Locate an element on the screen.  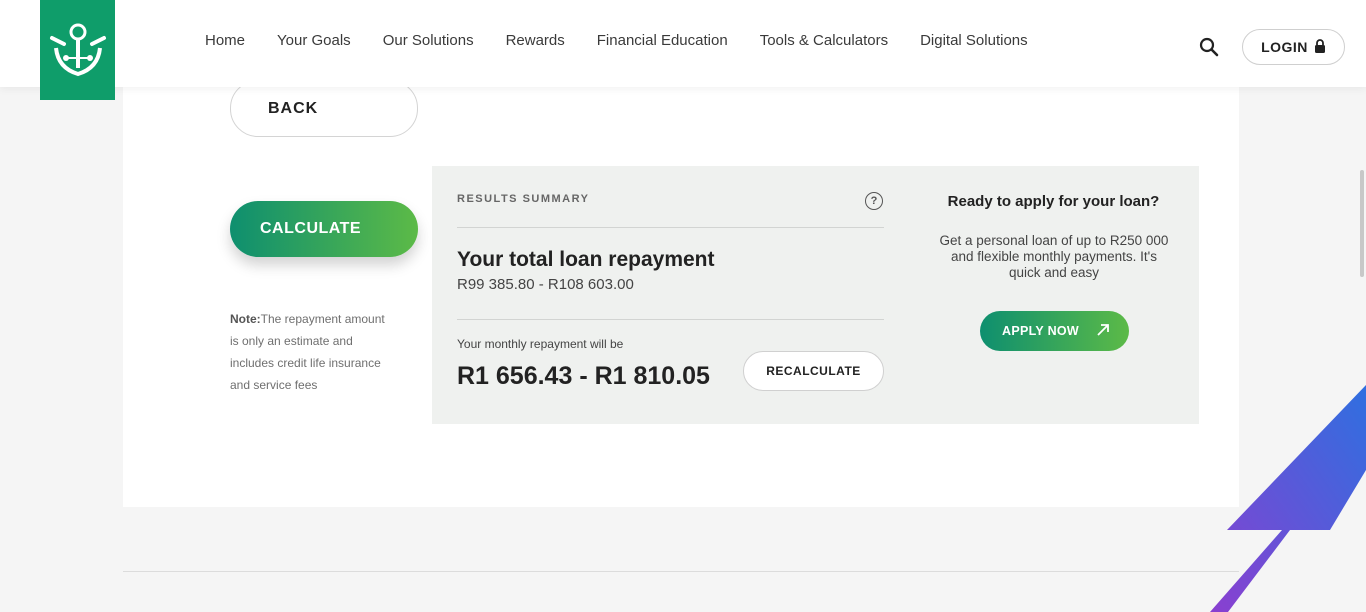
nav-our-solutions: Our Solutions is located at coordinates (428, 40).